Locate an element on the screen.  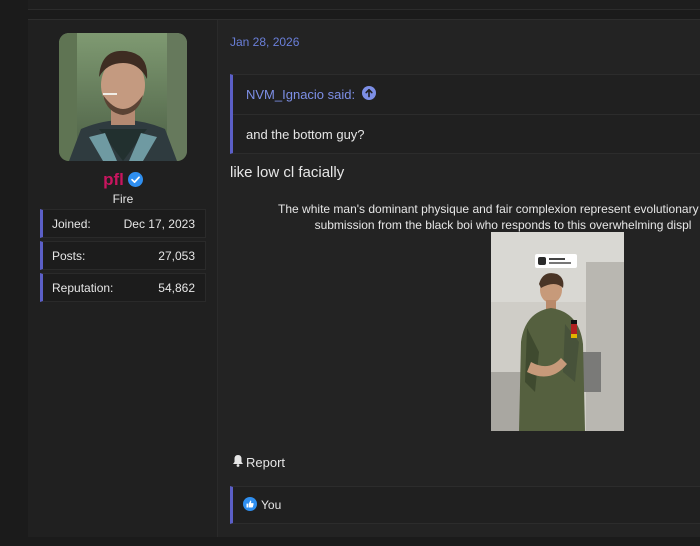
stat-posts: Posts: 27,053 is located at coordinates (123, 255).